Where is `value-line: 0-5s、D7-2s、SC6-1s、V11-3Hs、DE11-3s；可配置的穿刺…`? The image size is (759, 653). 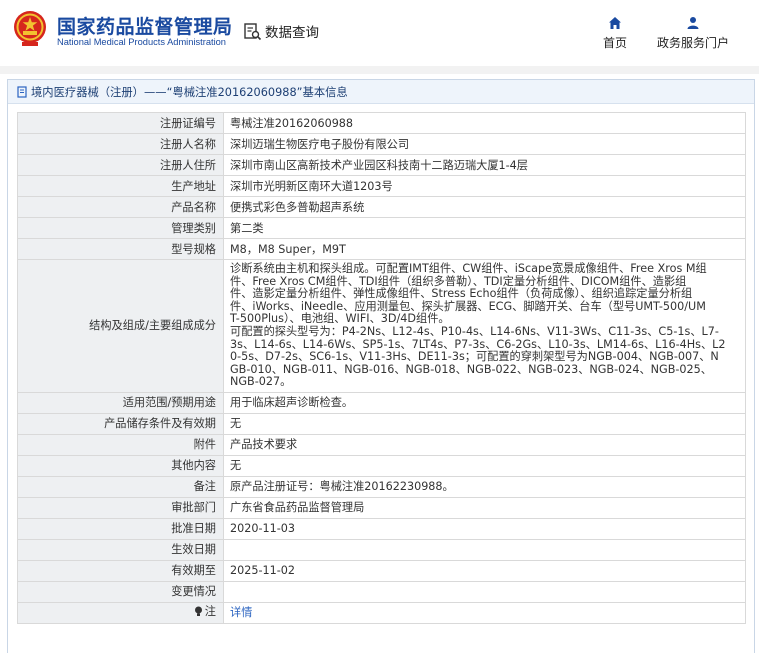 value-line: 0-5s、D7-2s、SC6-1s、V11-3Hs、DE11-3s；可配置的穿刺… is located at coordinates (474, 357).